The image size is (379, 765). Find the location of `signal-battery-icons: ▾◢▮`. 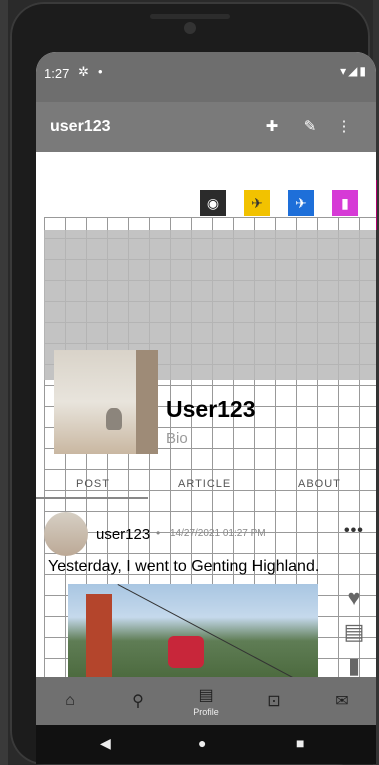

signal-battery-icons: ▾◢▮ is located at coordinates (354, 71).